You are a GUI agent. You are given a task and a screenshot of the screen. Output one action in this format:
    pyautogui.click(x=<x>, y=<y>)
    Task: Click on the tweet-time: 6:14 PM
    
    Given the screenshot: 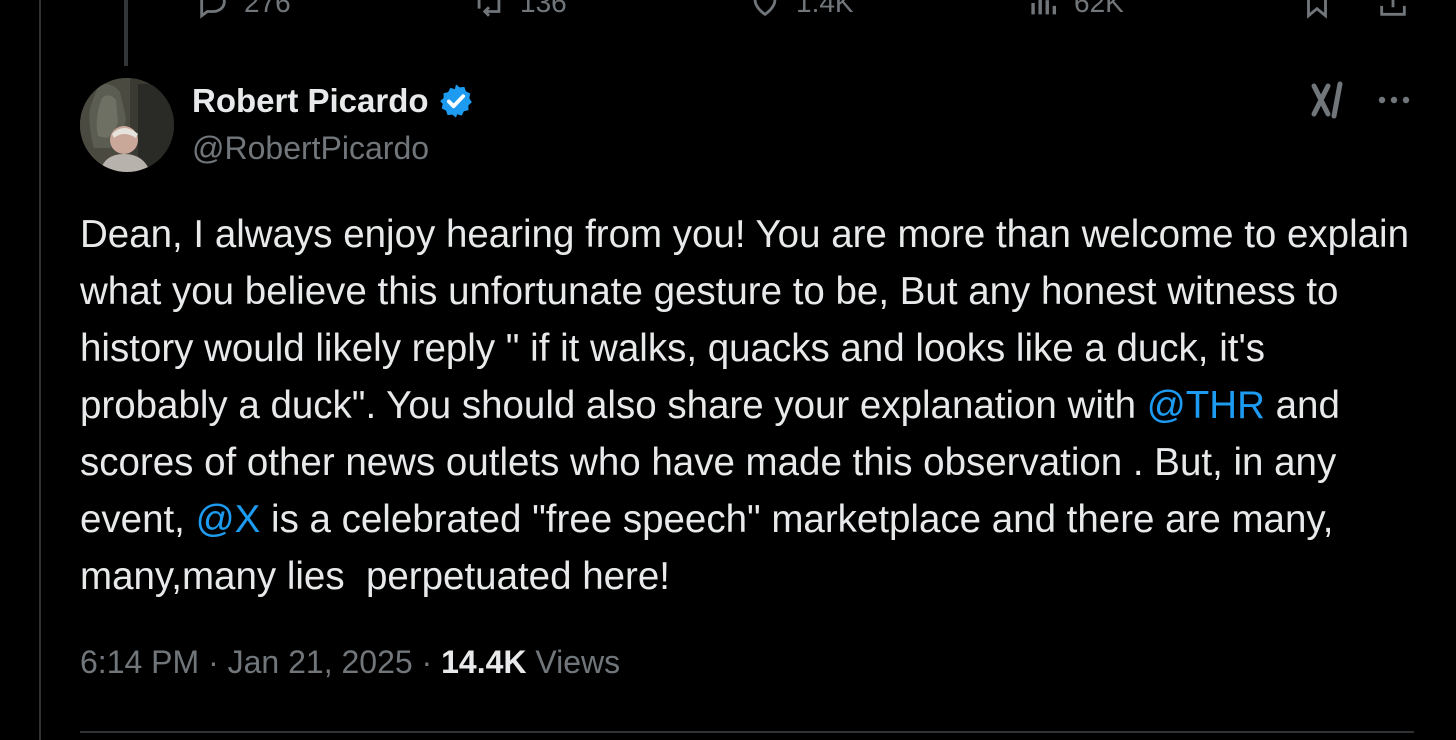 What is the action you would take?
    pyautogui.click(x=139, y=662)
    